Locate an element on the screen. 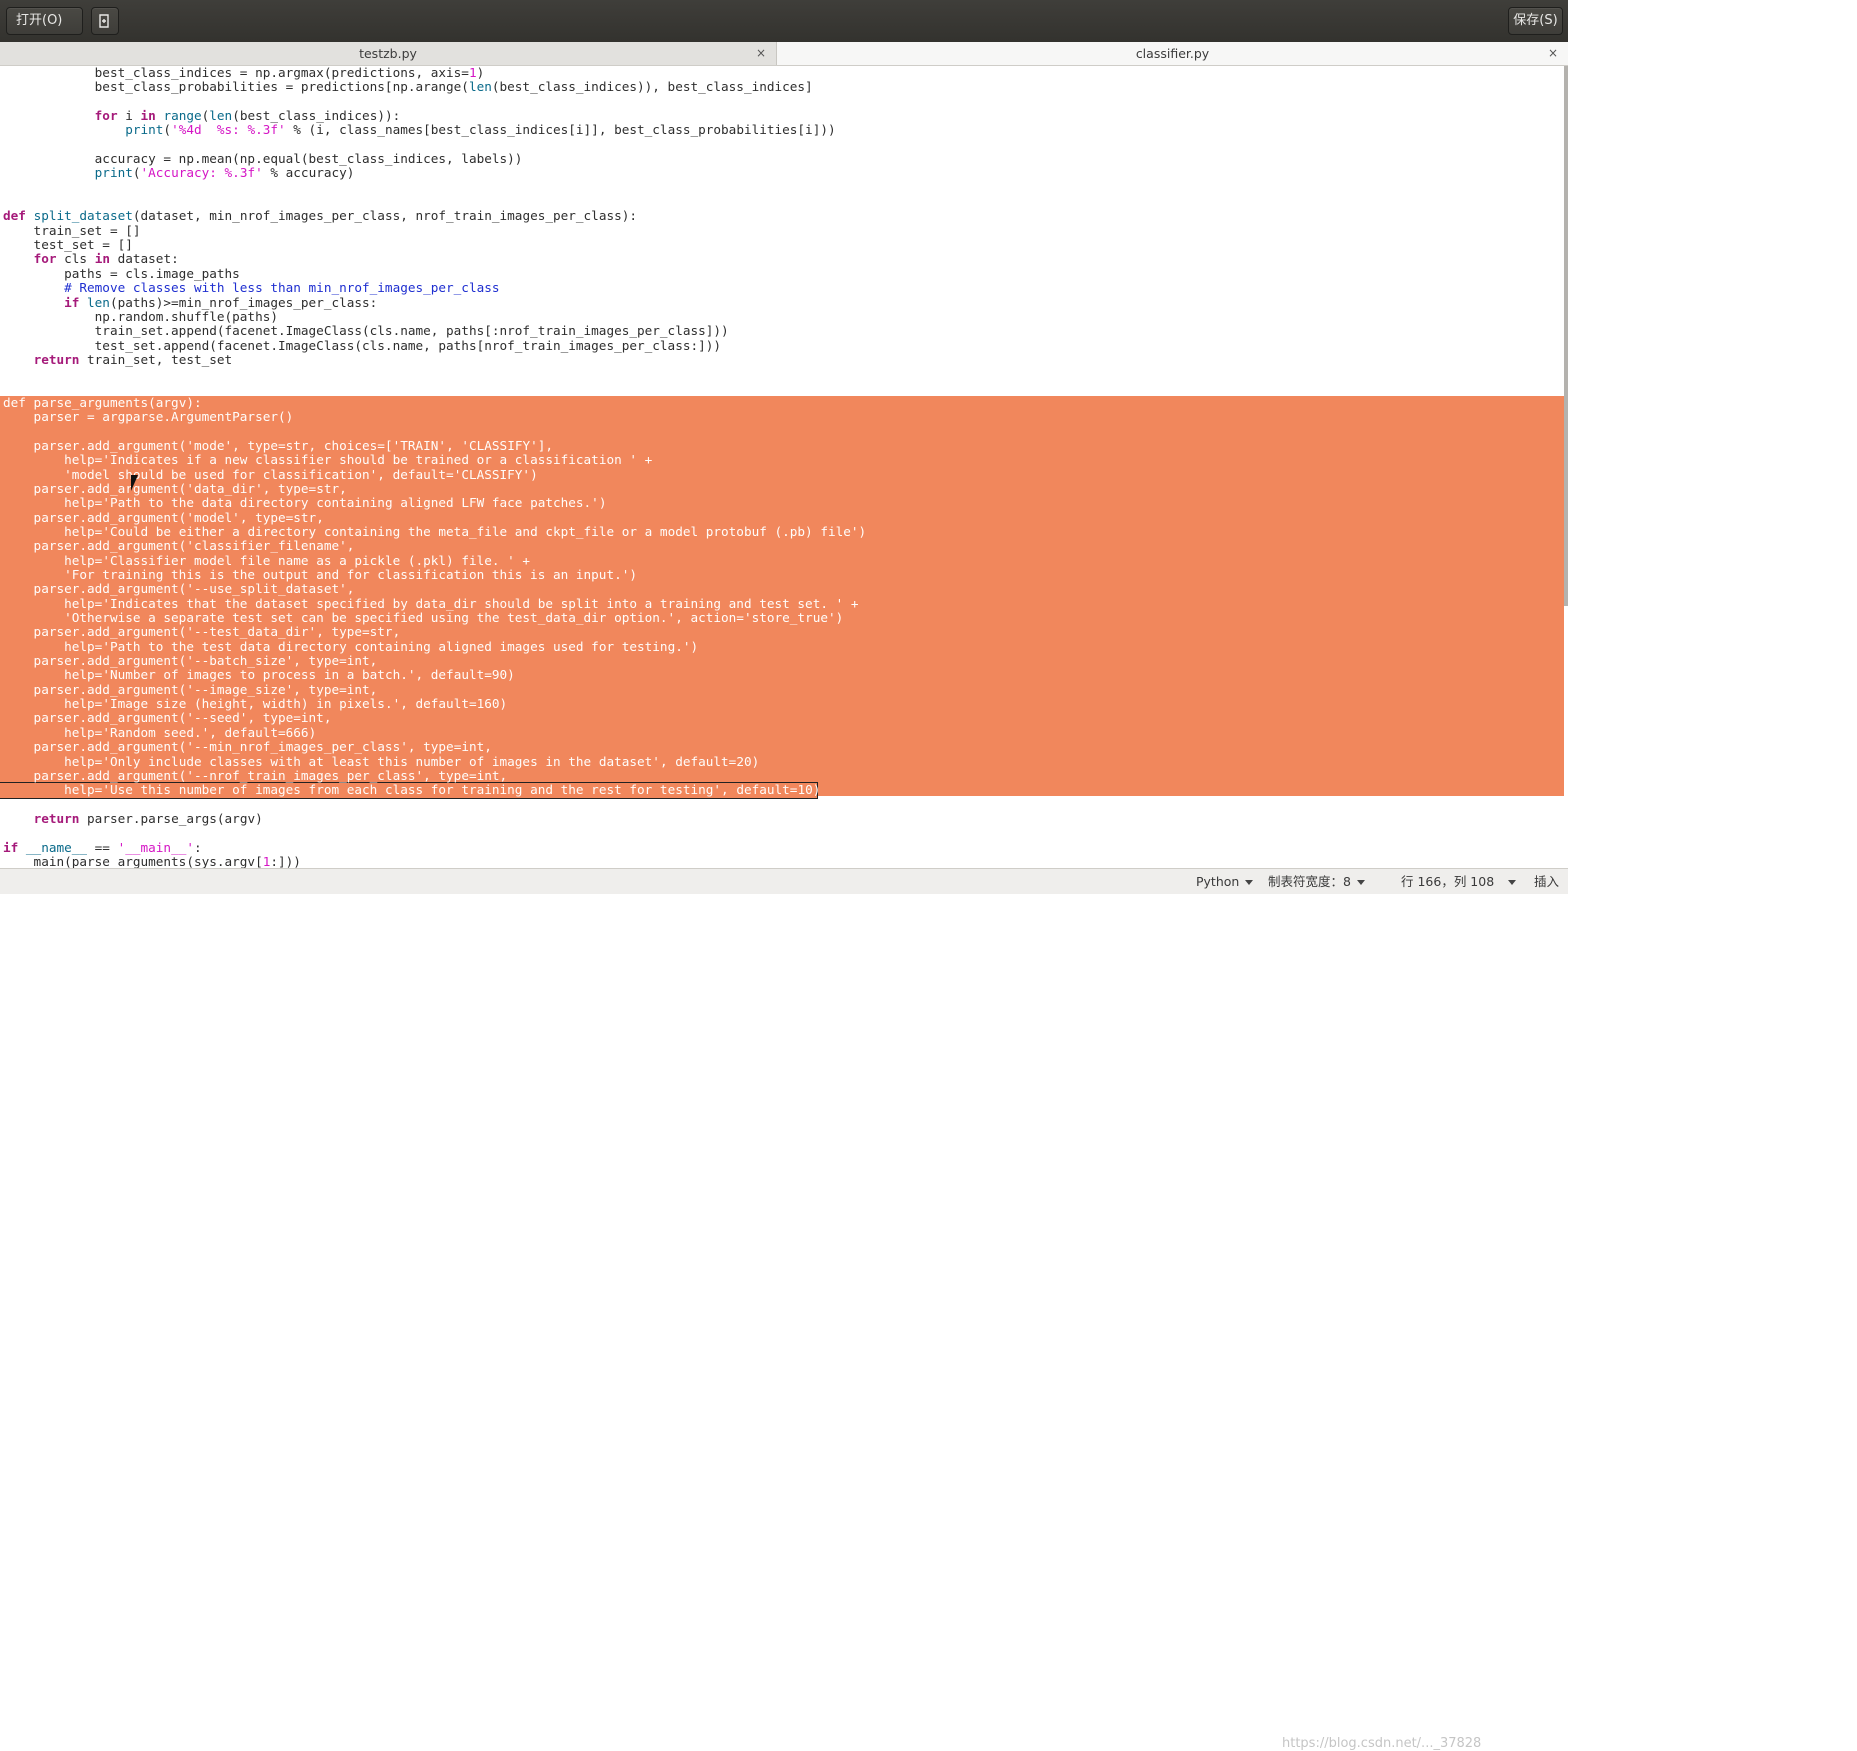 The height and width of the screenshot is (1751, 1857). vertical-scrollbar is located at coordinates (1566, 336).